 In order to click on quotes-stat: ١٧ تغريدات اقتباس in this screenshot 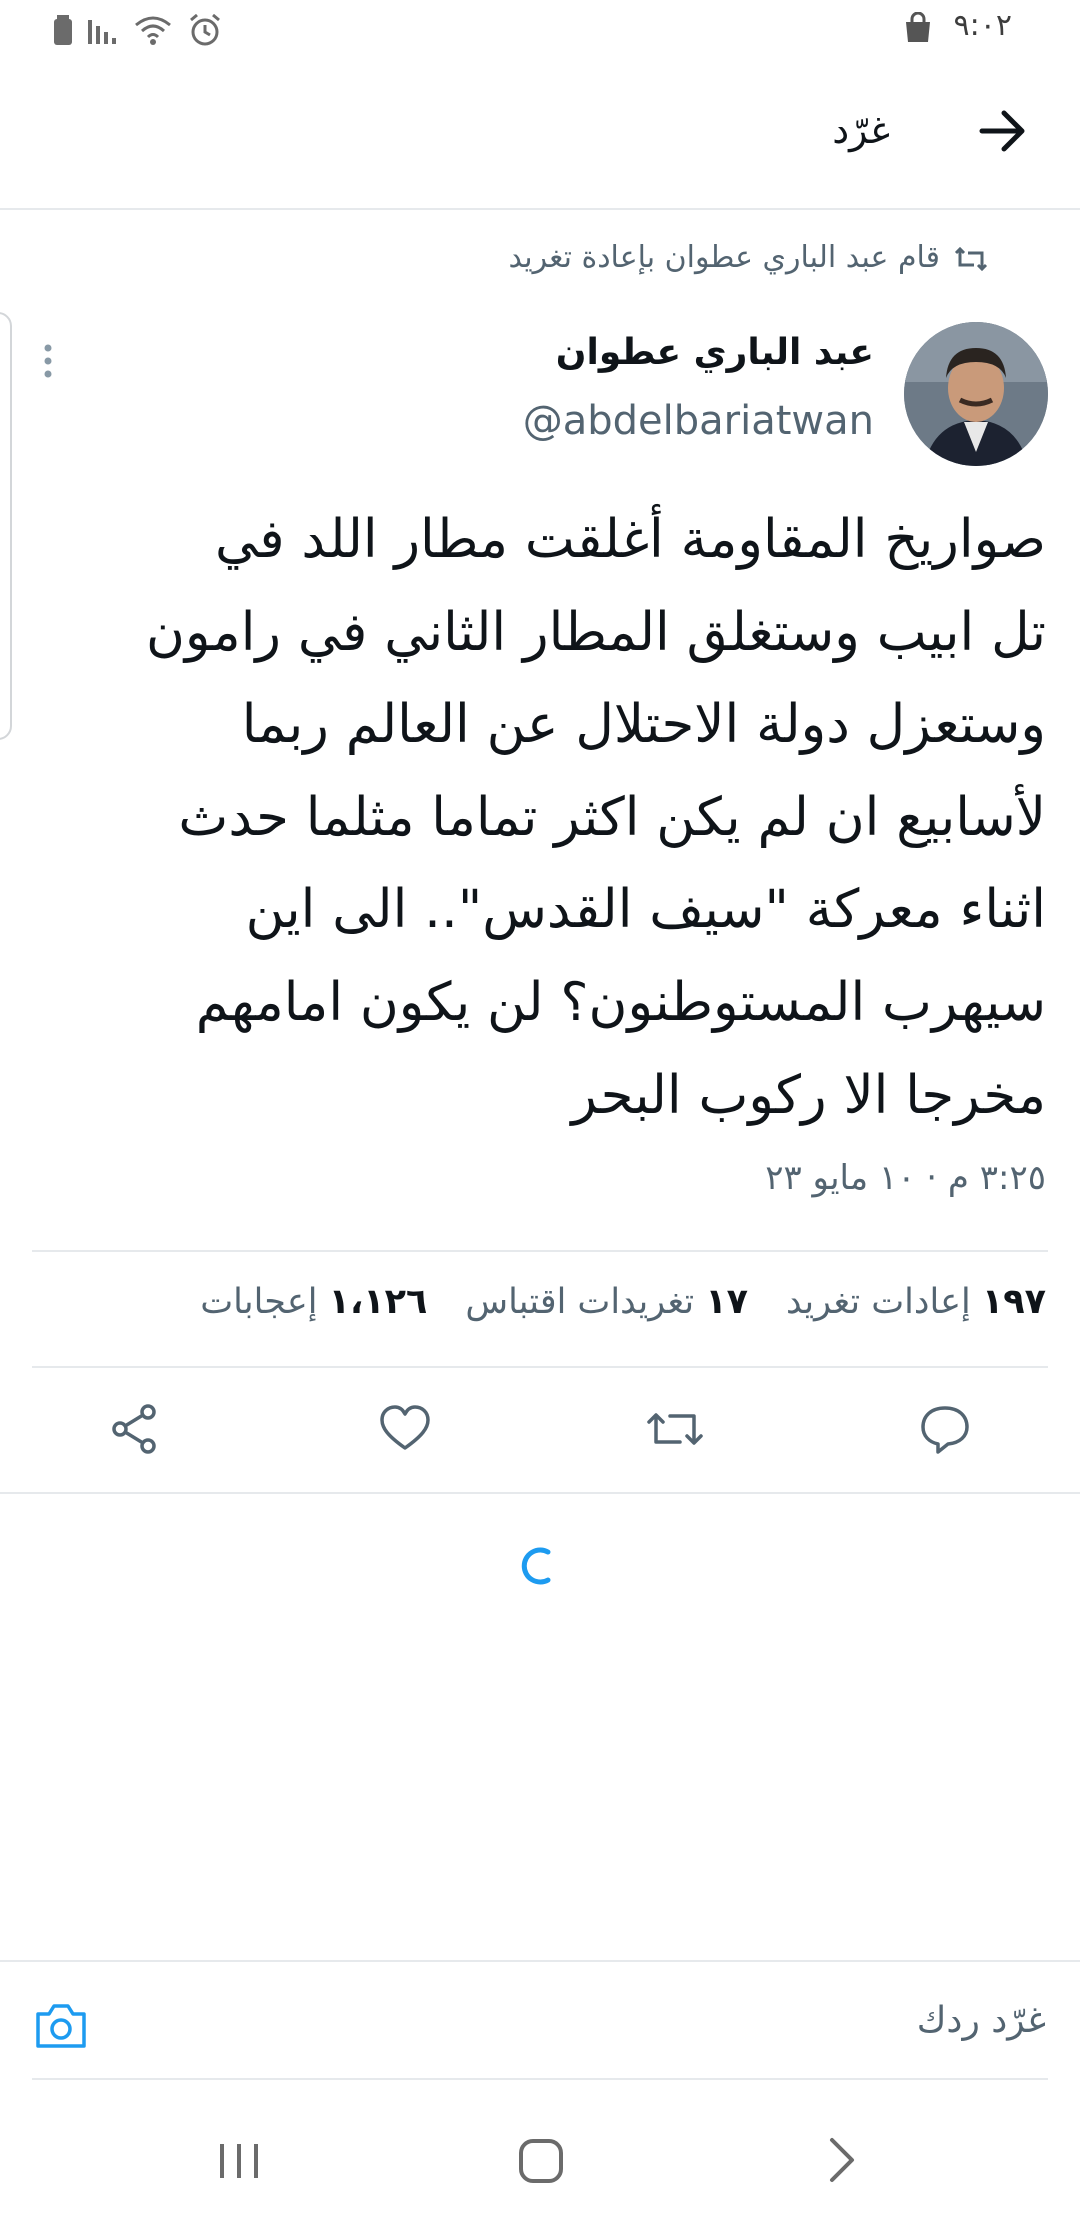, I will do `click(606, 1302)`.